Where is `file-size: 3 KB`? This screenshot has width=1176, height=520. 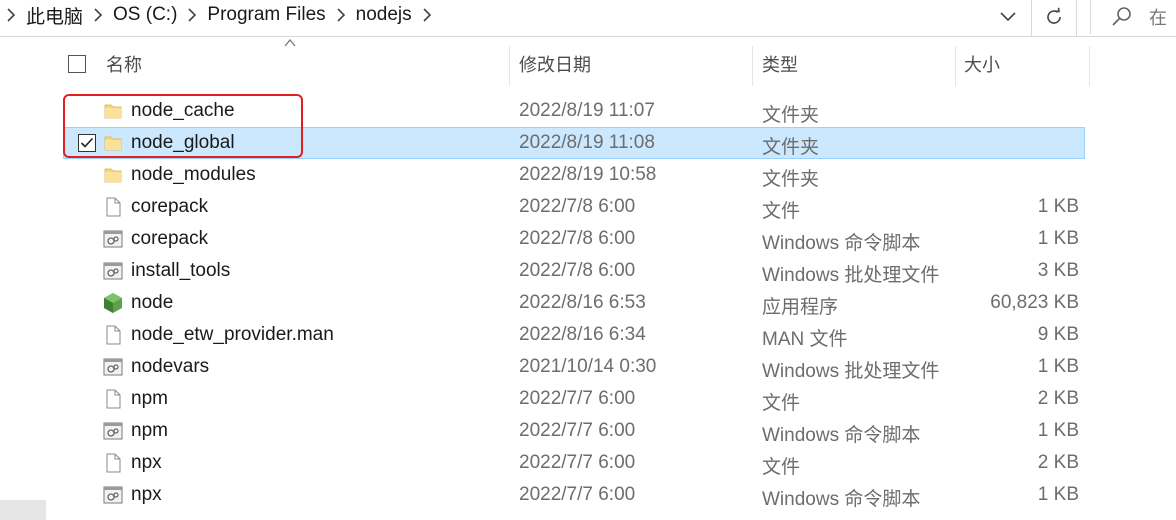
file-size: 3 KB is located at coordinates (1058, 270).